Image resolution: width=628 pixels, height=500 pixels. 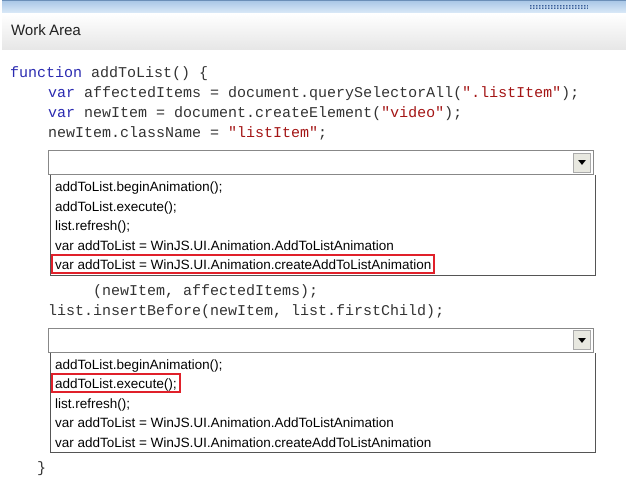 What do you see at coordinates (559, 7) in the screenshot?
I see `grip-icon` at bounding box center [559, 7].